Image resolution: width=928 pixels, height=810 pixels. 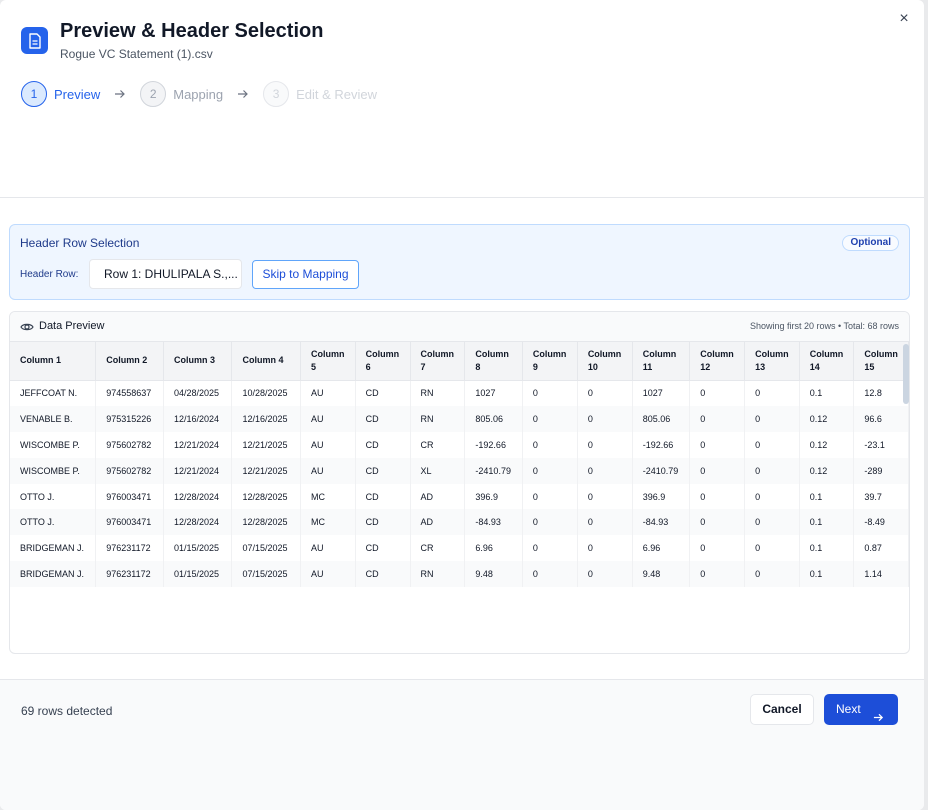 What do you see at coordinates (881, 574) in the screenshot?
I see `table-cell: 1.14` at bounding box center [881, 574].